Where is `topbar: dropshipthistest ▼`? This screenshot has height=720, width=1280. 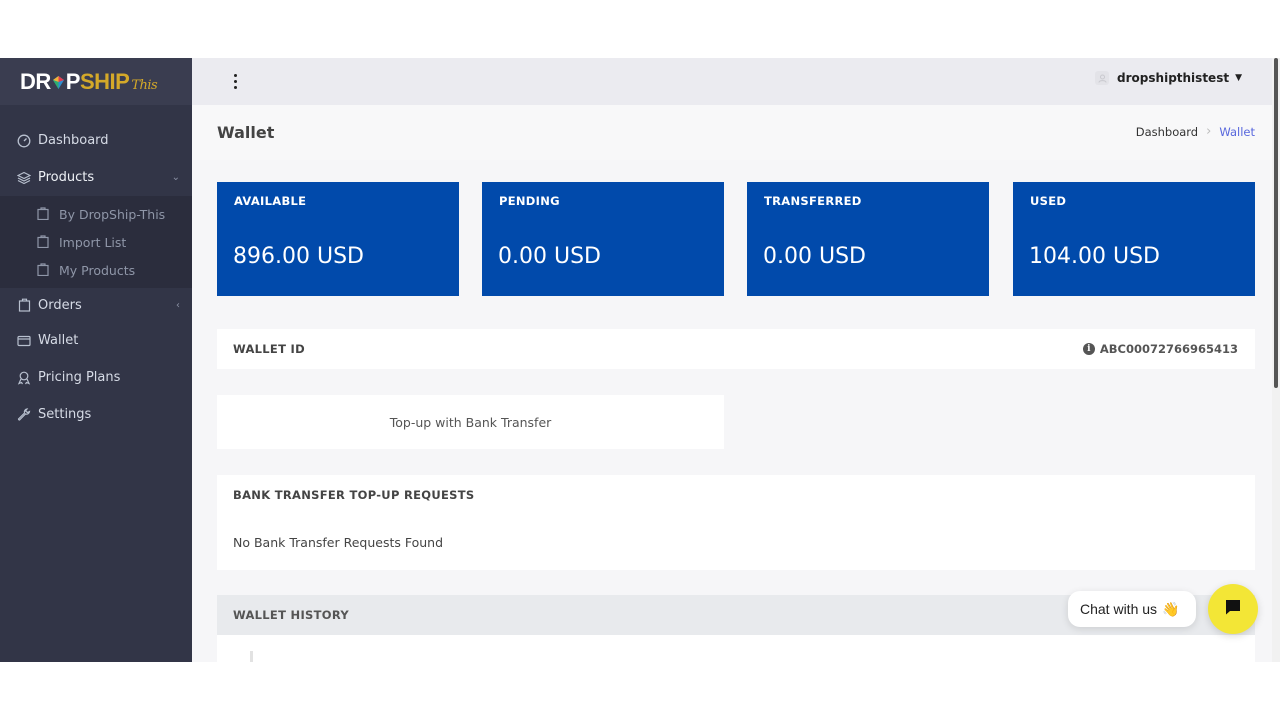 topbar: dropshipthistest ▼ is located at coordinates (736, 81).